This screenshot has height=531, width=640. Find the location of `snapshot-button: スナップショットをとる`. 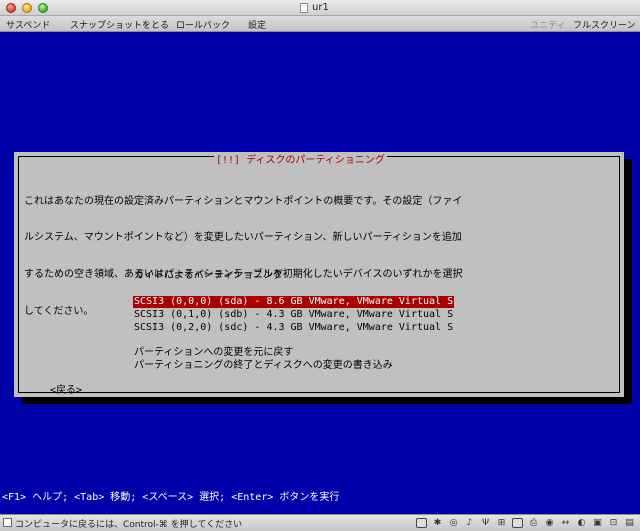

snapshot-button: スナップショットをとる is located at coordinates (119, 24).